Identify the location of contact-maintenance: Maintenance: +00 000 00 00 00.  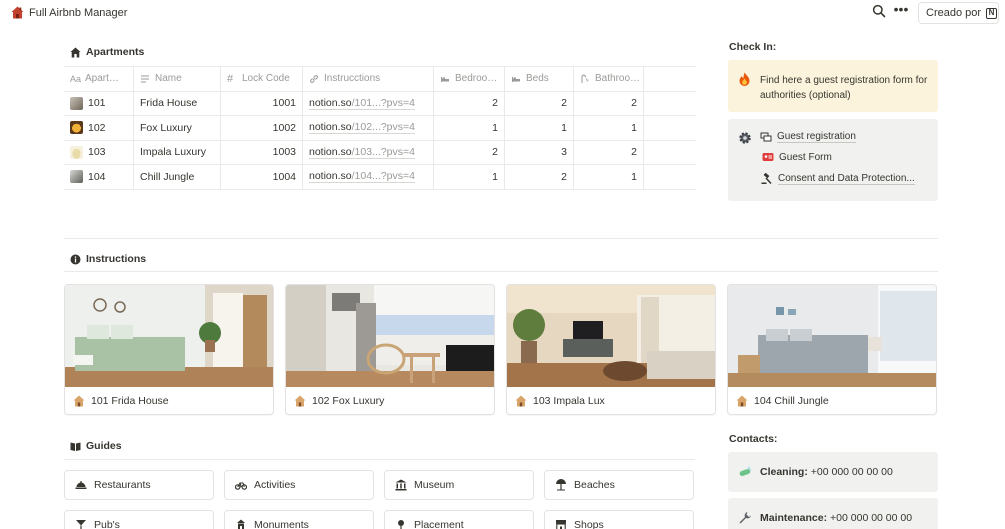
(833, 513).